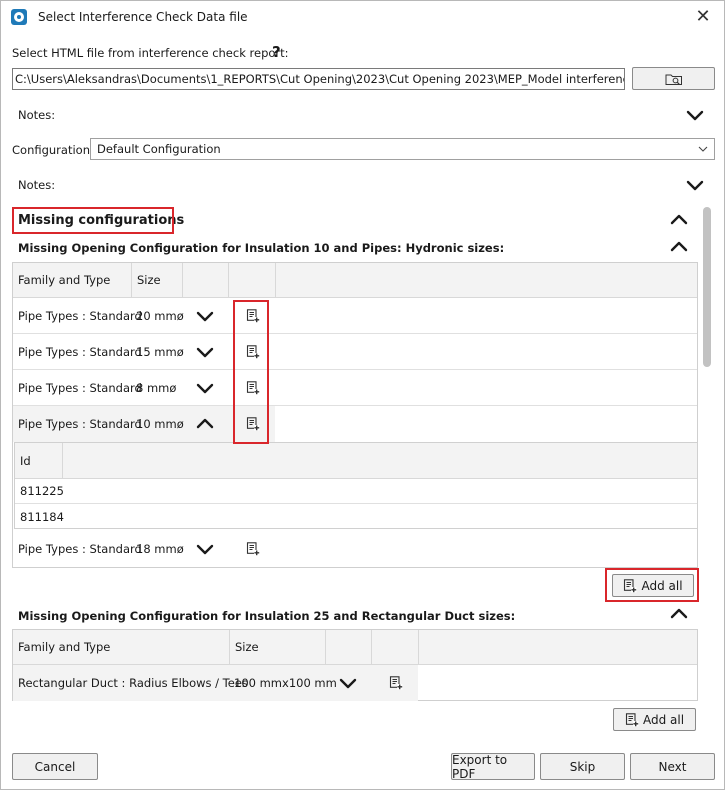 This screenshot has height=790, width=725. Describe the element at coordinates (355, 316) in the screenshot. I see `table-row: Pipe Types : Standard 20 mmø` at that location.